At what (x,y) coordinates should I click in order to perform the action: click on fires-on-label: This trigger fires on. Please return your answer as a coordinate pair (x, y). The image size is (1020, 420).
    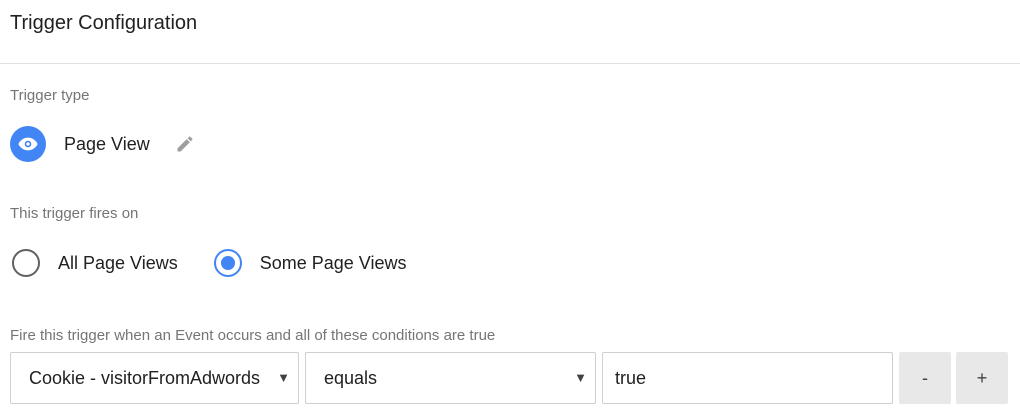
    Looking at the image, I should click on (74, 213).